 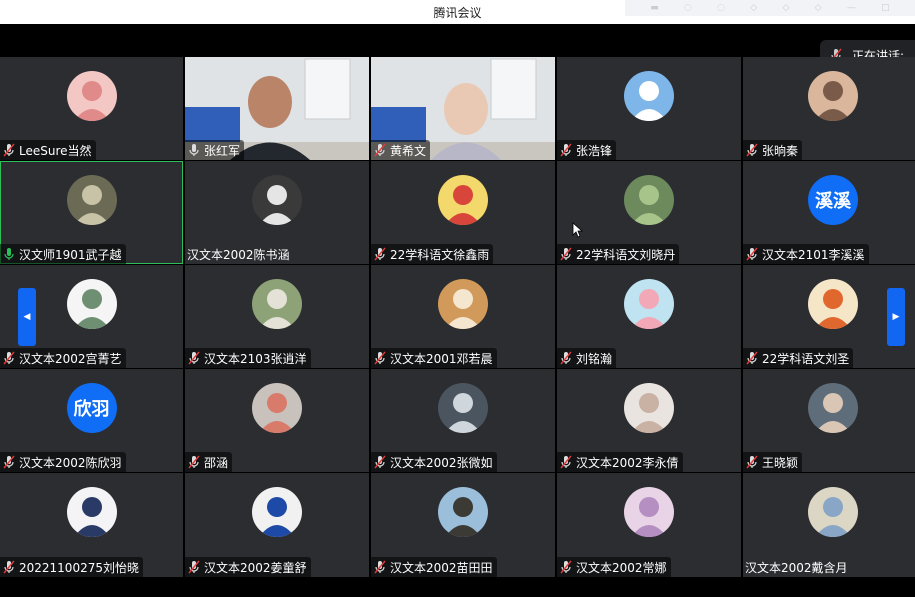 I want to click on participant-name-tag: 张红军, so click(x=215, y=150).